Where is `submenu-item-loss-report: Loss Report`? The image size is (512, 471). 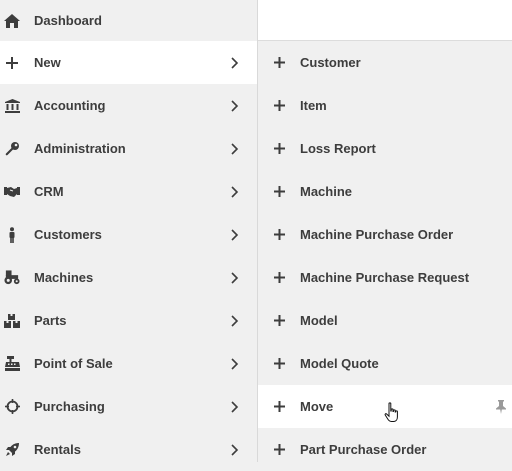
submenu-item-loss-report: Loss Report is located at coordinates (385, 148).